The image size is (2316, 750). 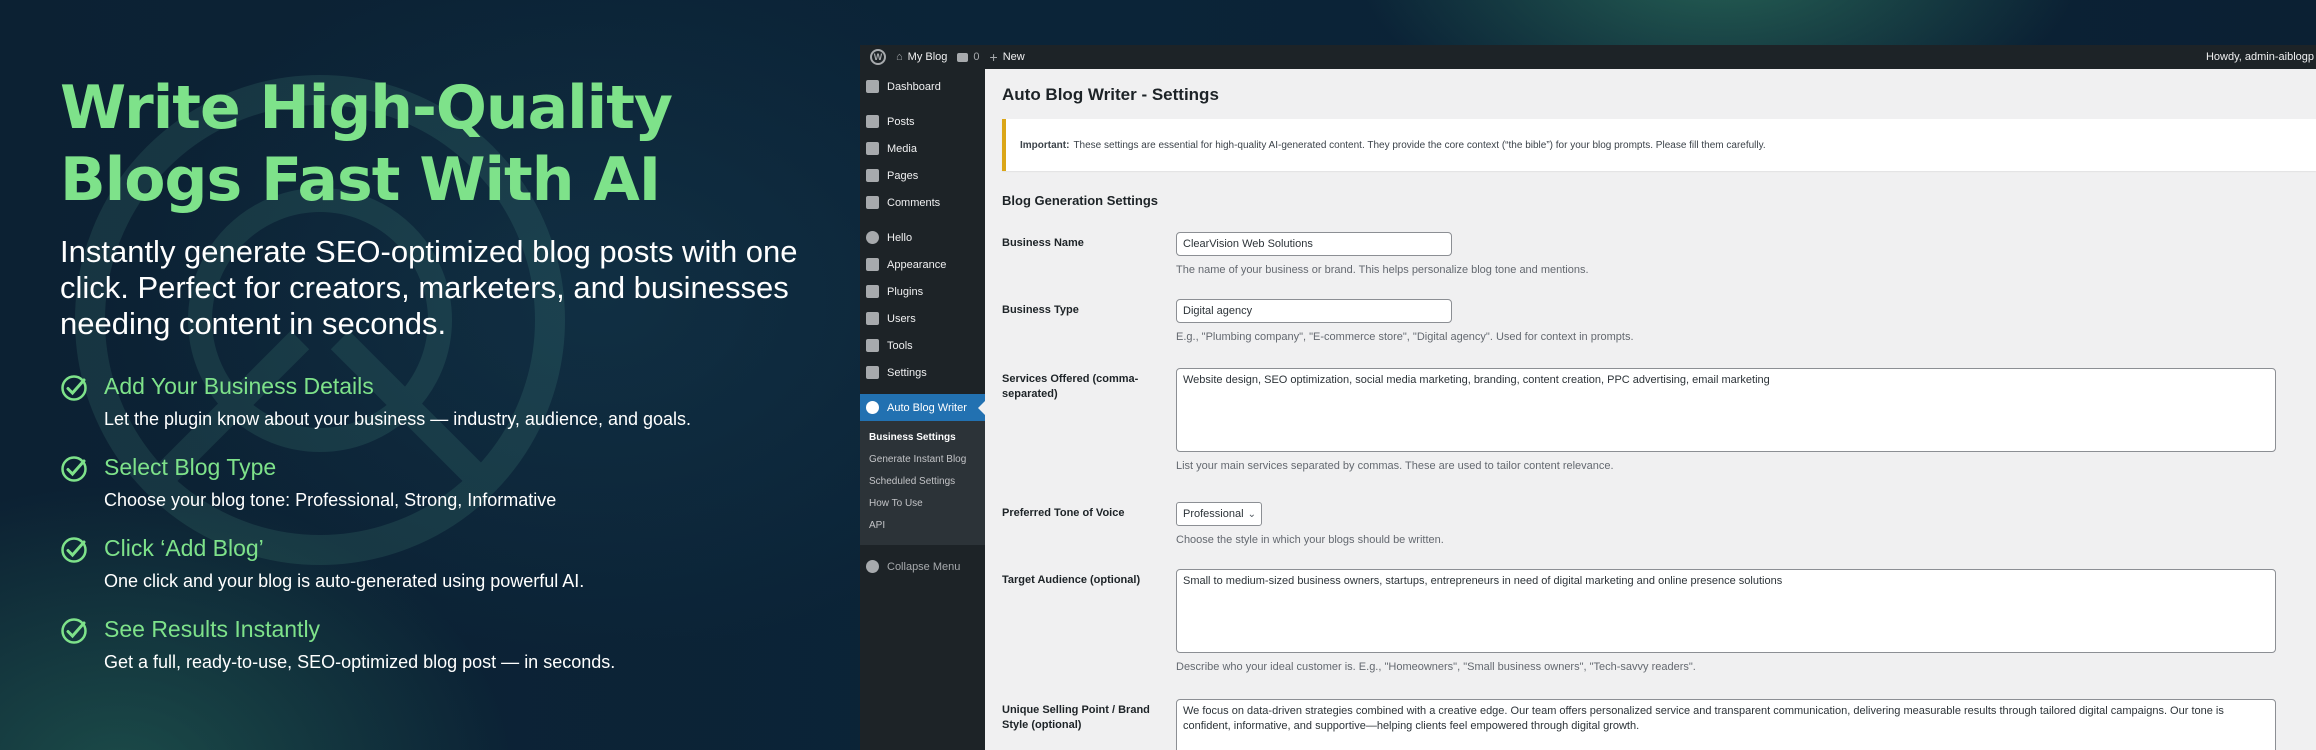 What do you see at coordinates (184, 548) in the screenshot?
I see `feature-title: Click ‘Add Blog’` at bounding box center [184, 548].